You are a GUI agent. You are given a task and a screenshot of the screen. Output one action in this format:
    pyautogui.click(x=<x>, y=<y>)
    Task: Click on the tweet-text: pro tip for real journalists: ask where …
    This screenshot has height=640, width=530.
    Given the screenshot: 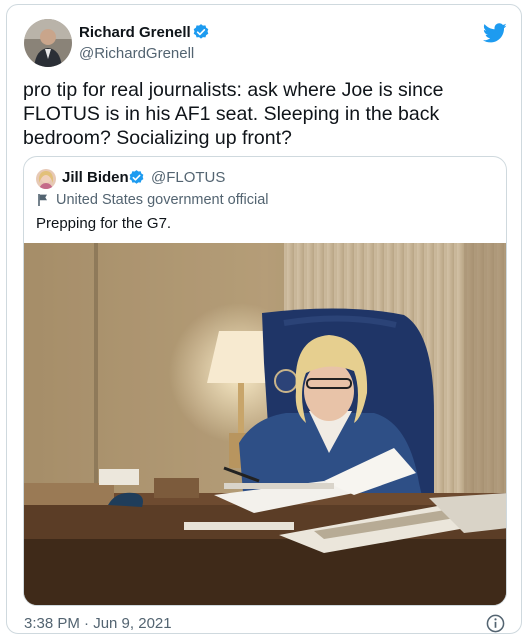 What is the action you would take?
    pyautogui.click(x=233, y=114)
    